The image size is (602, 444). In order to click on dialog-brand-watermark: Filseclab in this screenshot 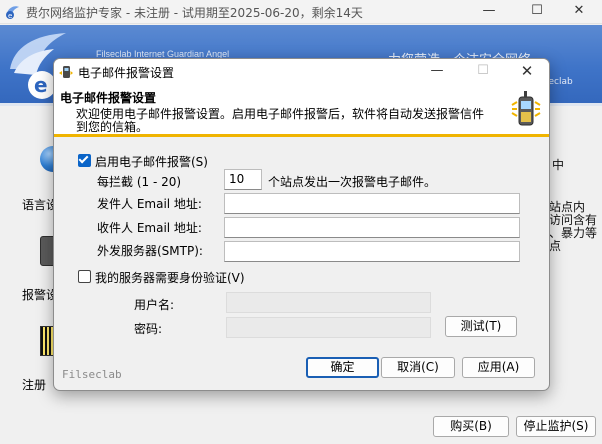, I will do `click(92, 374)`.